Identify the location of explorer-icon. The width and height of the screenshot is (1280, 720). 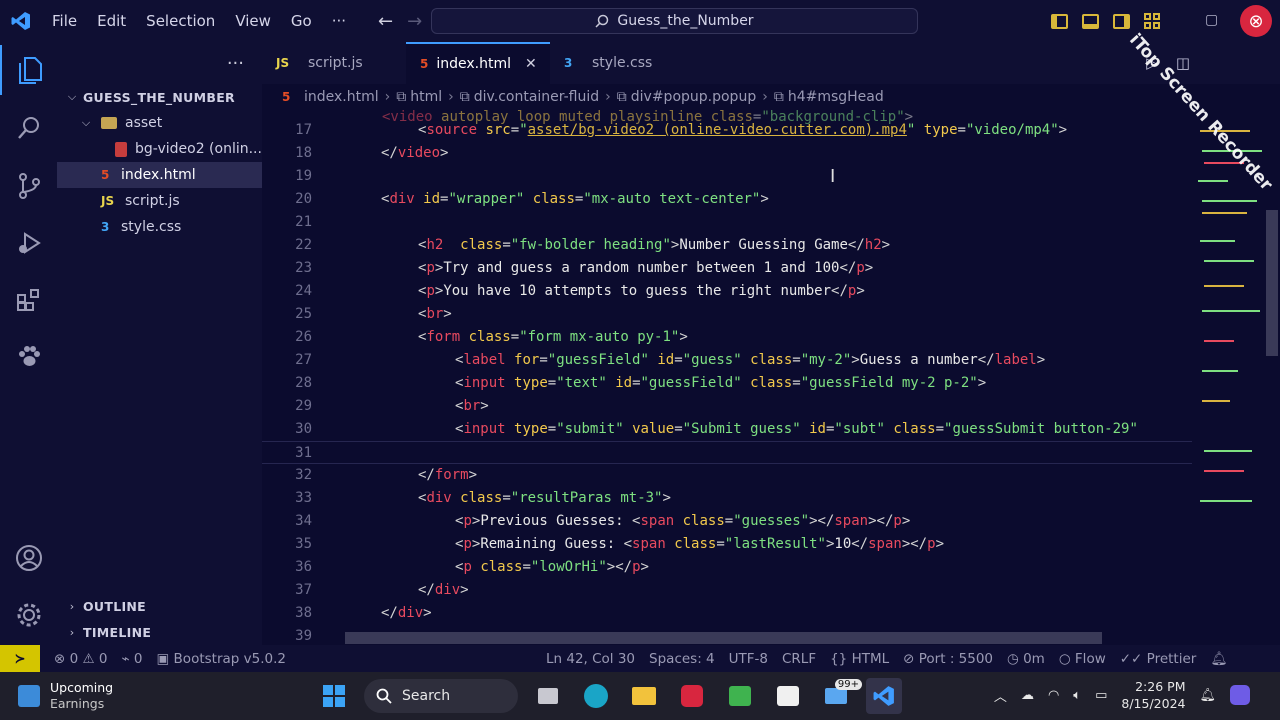
(28, 70).